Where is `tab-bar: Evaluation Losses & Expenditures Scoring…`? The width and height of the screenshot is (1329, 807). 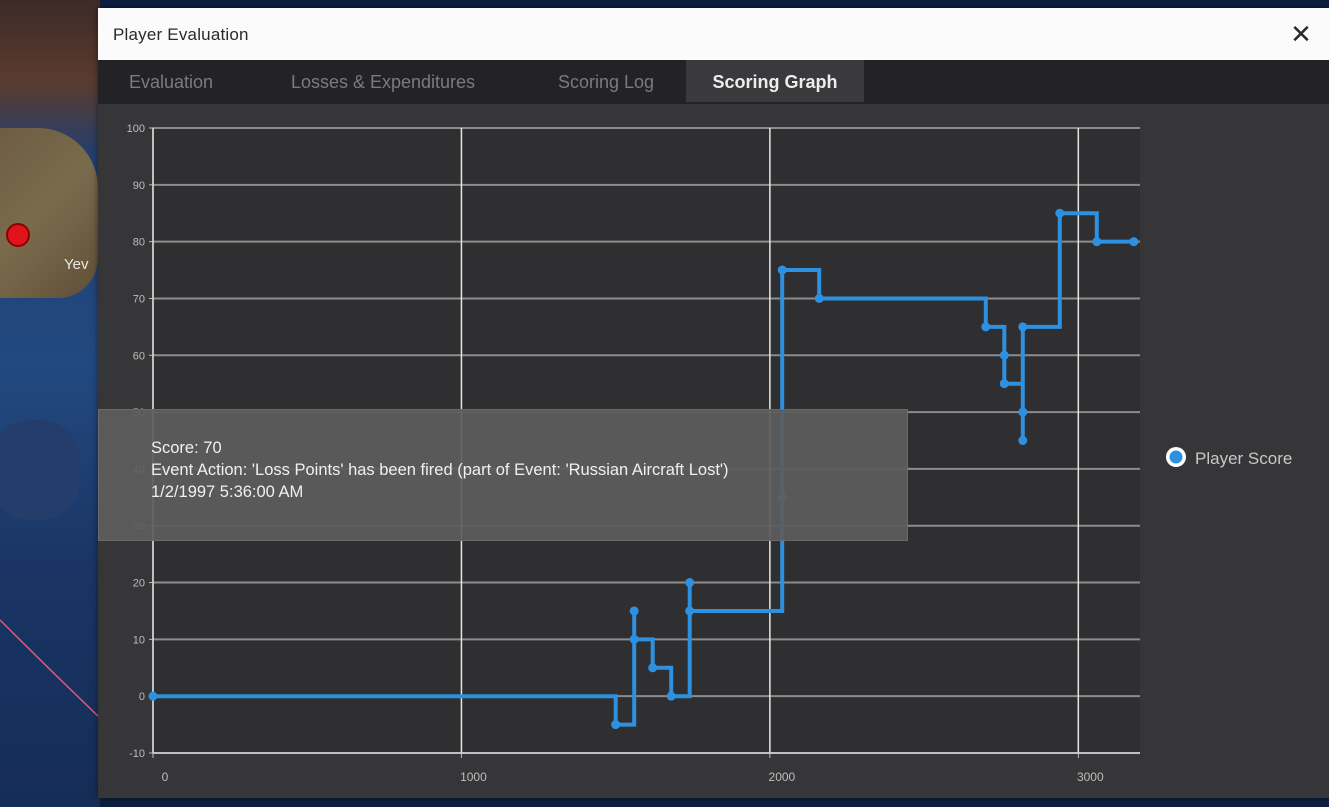 tab-bar: Evaluation Losses & Expenditures Scoring… is located at coordinates (713, 82).